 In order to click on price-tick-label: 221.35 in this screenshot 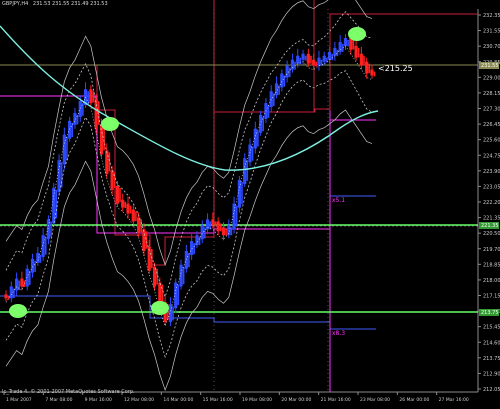, I will do `click(491, 219)`.